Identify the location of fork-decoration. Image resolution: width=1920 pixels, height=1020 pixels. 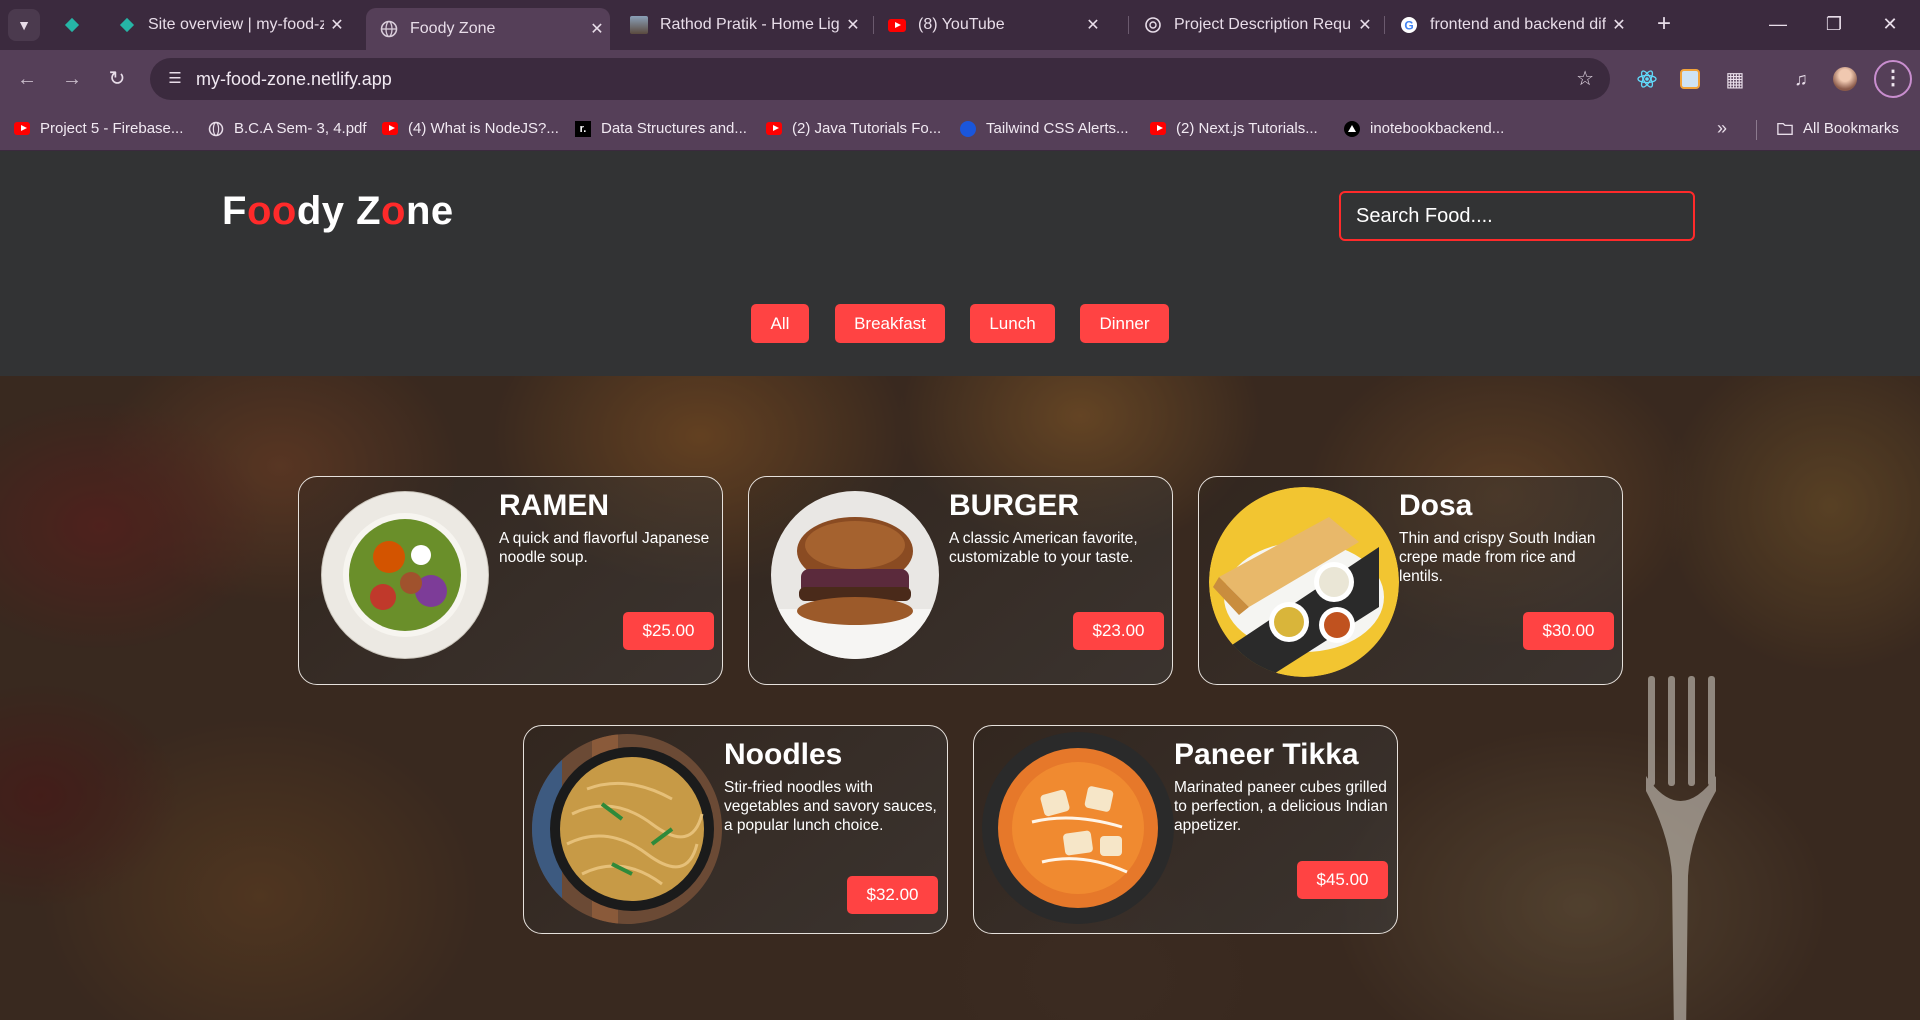
(1681, 848).